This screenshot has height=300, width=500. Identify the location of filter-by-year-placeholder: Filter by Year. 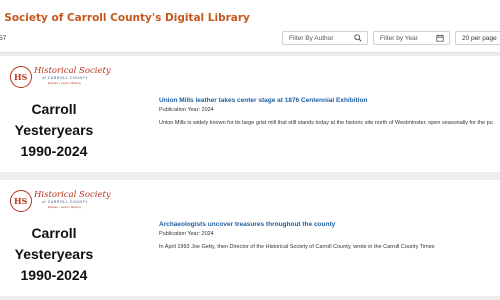
(399, 38).